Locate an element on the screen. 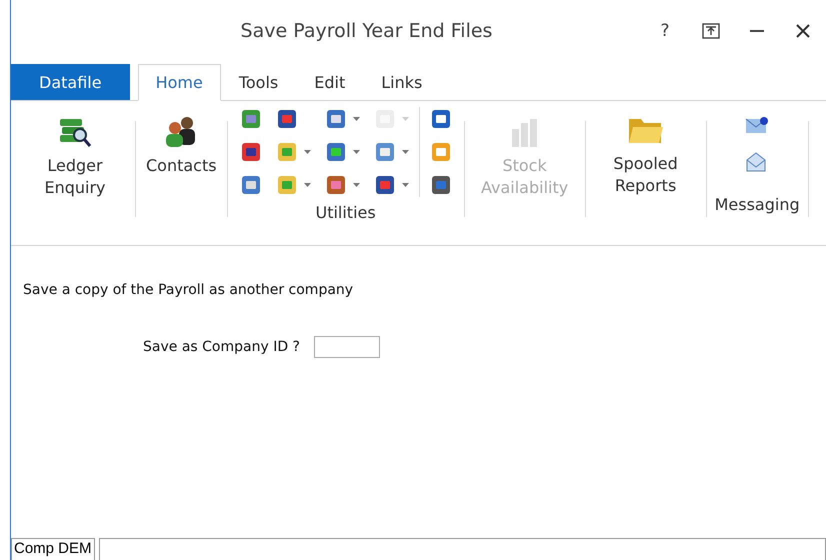 The height and width of the screenshot is (560, 826). help-button: ? is located at coordinates (665, 31).